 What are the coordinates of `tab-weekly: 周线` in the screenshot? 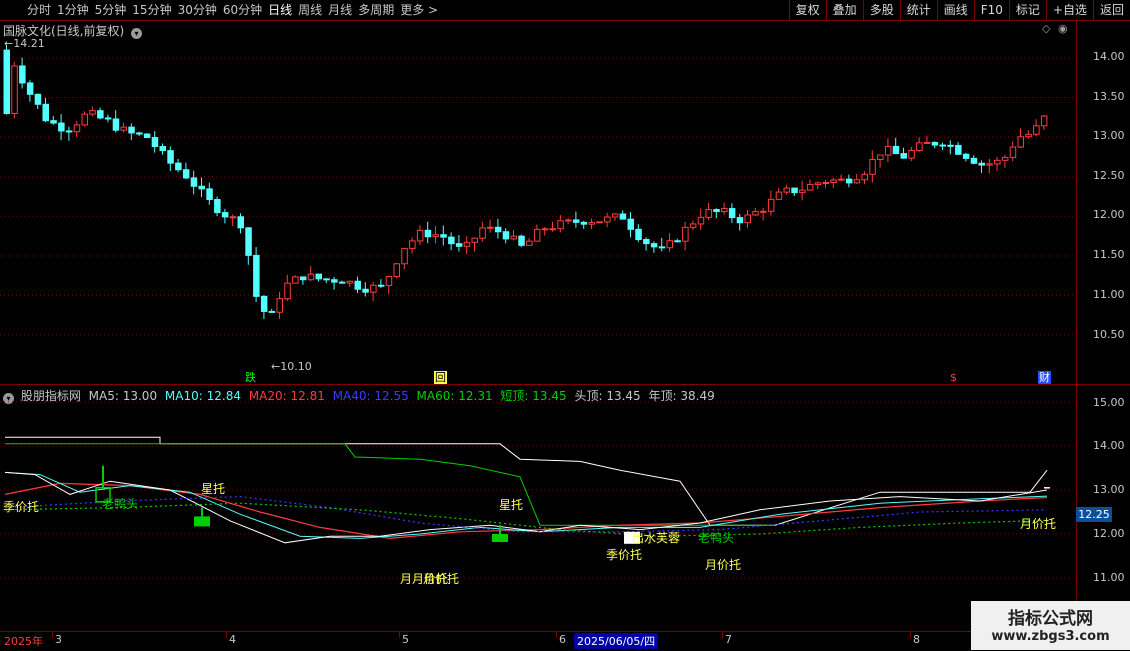 It's located at (310, 10).